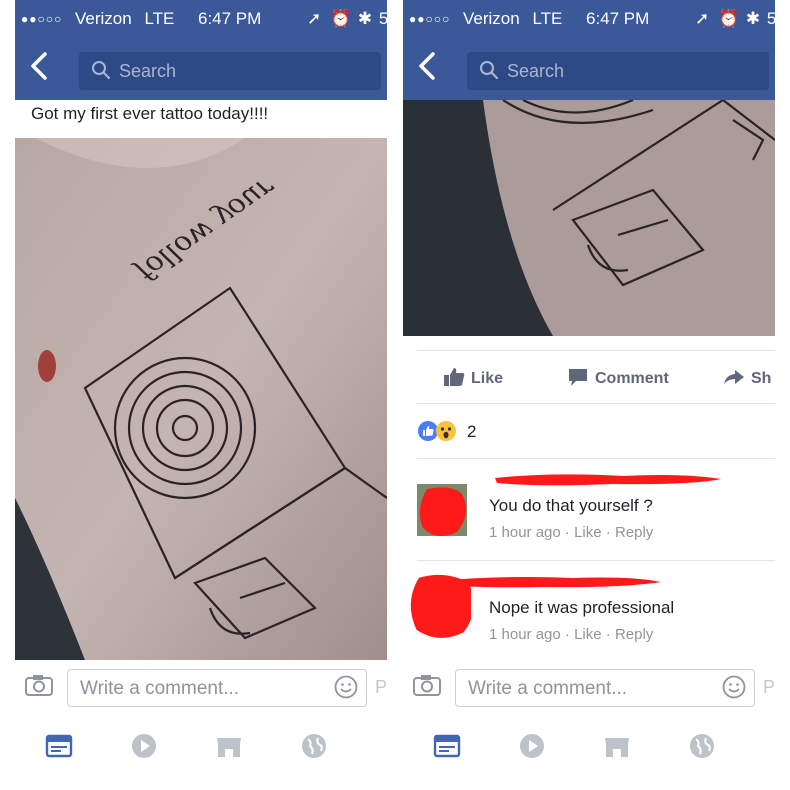 Image resolution: width=790 pixels, height=790 pixels. Describe the element at coordinates (761, 378) in the screenshot. I see `share-label: Sh` at that location.